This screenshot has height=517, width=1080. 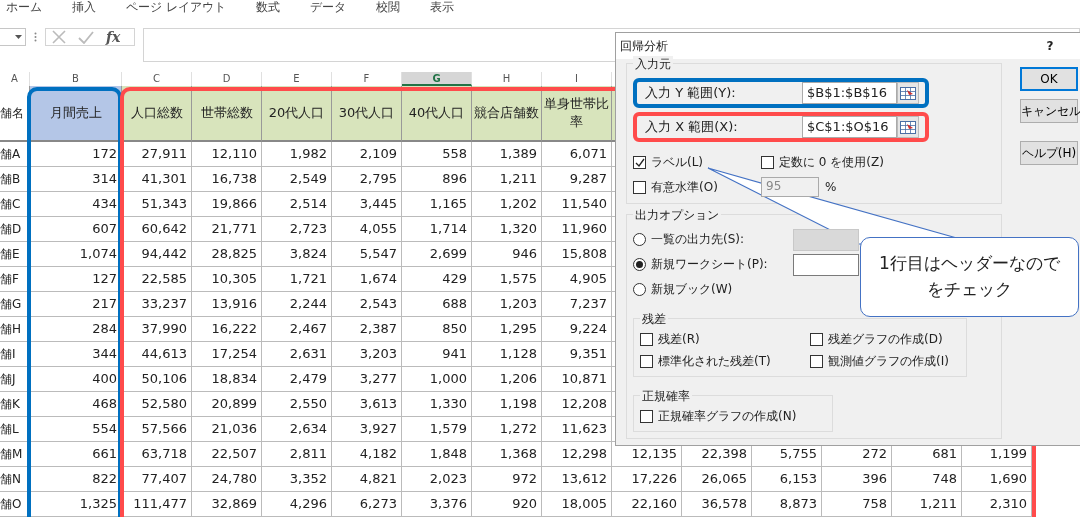 I want to click on output-field, so click(x=826, y=264).